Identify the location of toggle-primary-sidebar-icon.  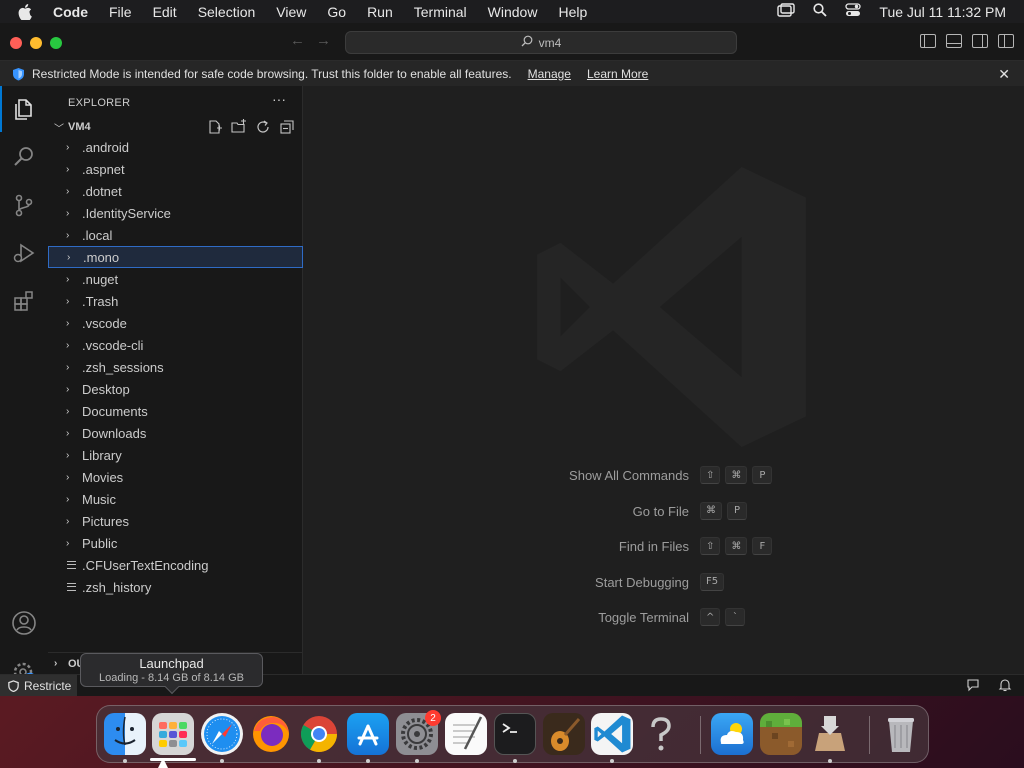
(928, 41).